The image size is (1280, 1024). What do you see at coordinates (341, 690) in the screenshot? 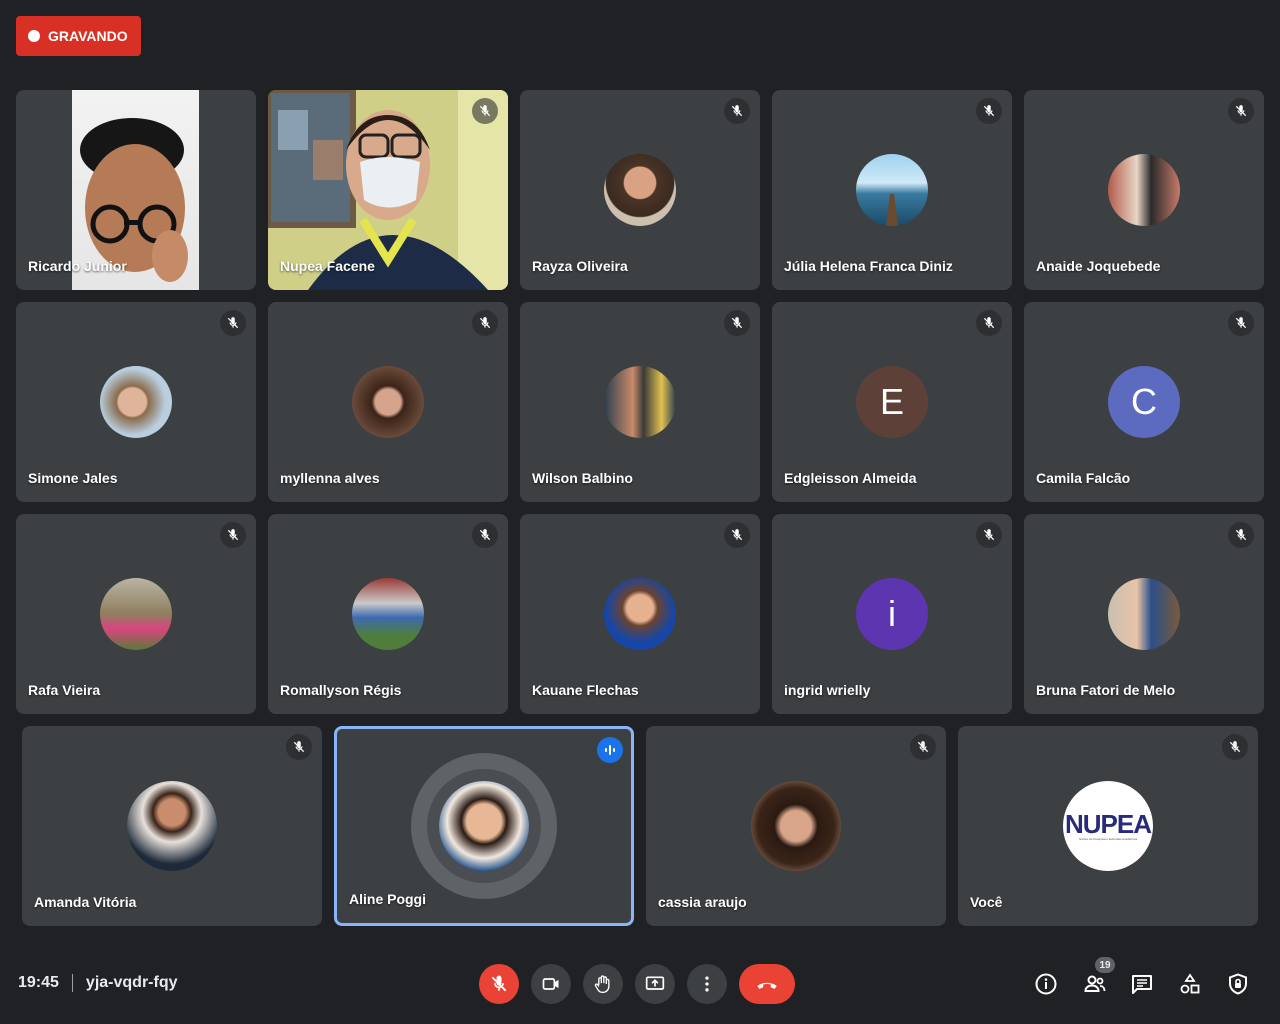
I see `participant-name: Romallyson Régis` at bounding box center [341, 690].